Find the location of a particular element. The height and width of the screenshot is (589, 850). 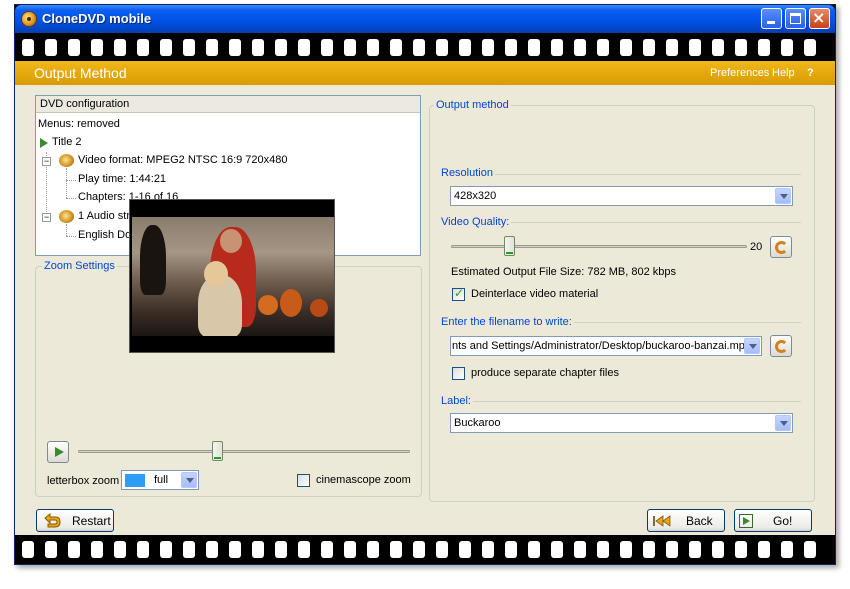

close-icon: × is located at coordinates (819, 17).